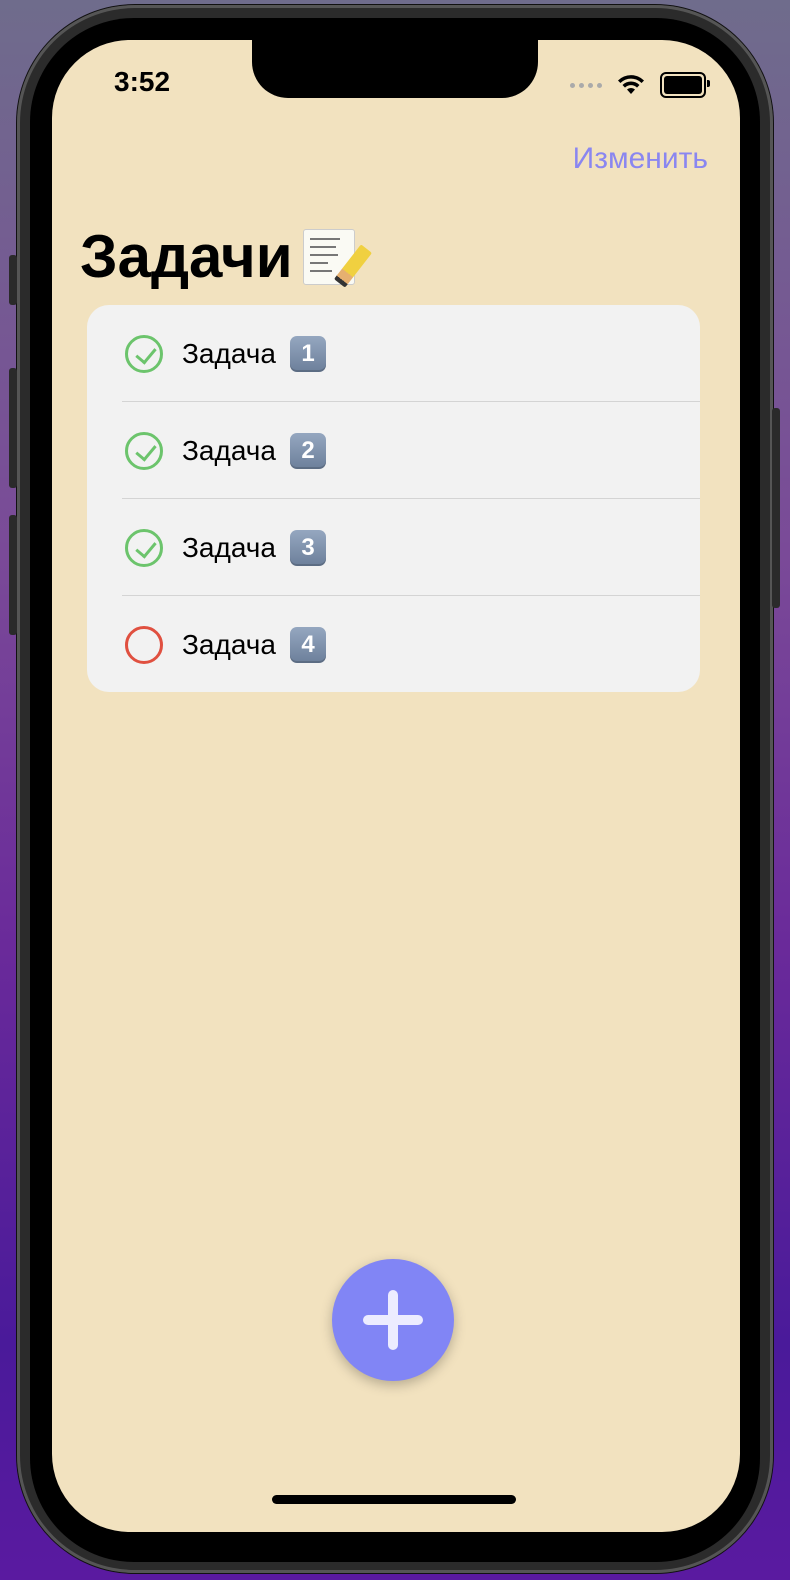 The image size is (790, 1580). I want to click on task-row: Задача 3, so click(393, 547).